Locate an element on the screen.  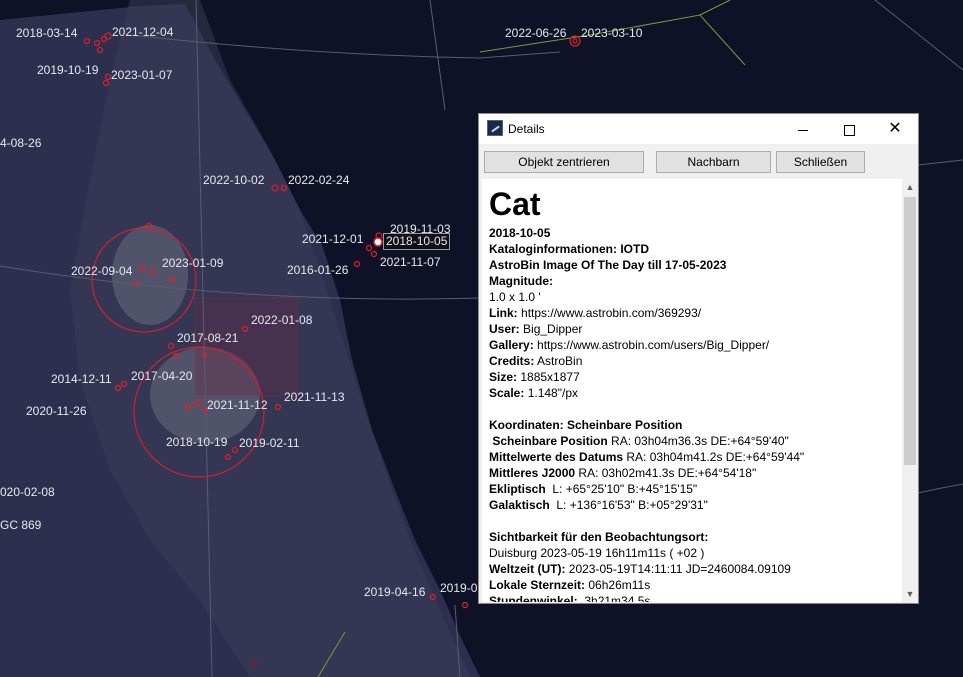
label-2023-01-09: 2023-01-09 is located at coordinates (192, 263).